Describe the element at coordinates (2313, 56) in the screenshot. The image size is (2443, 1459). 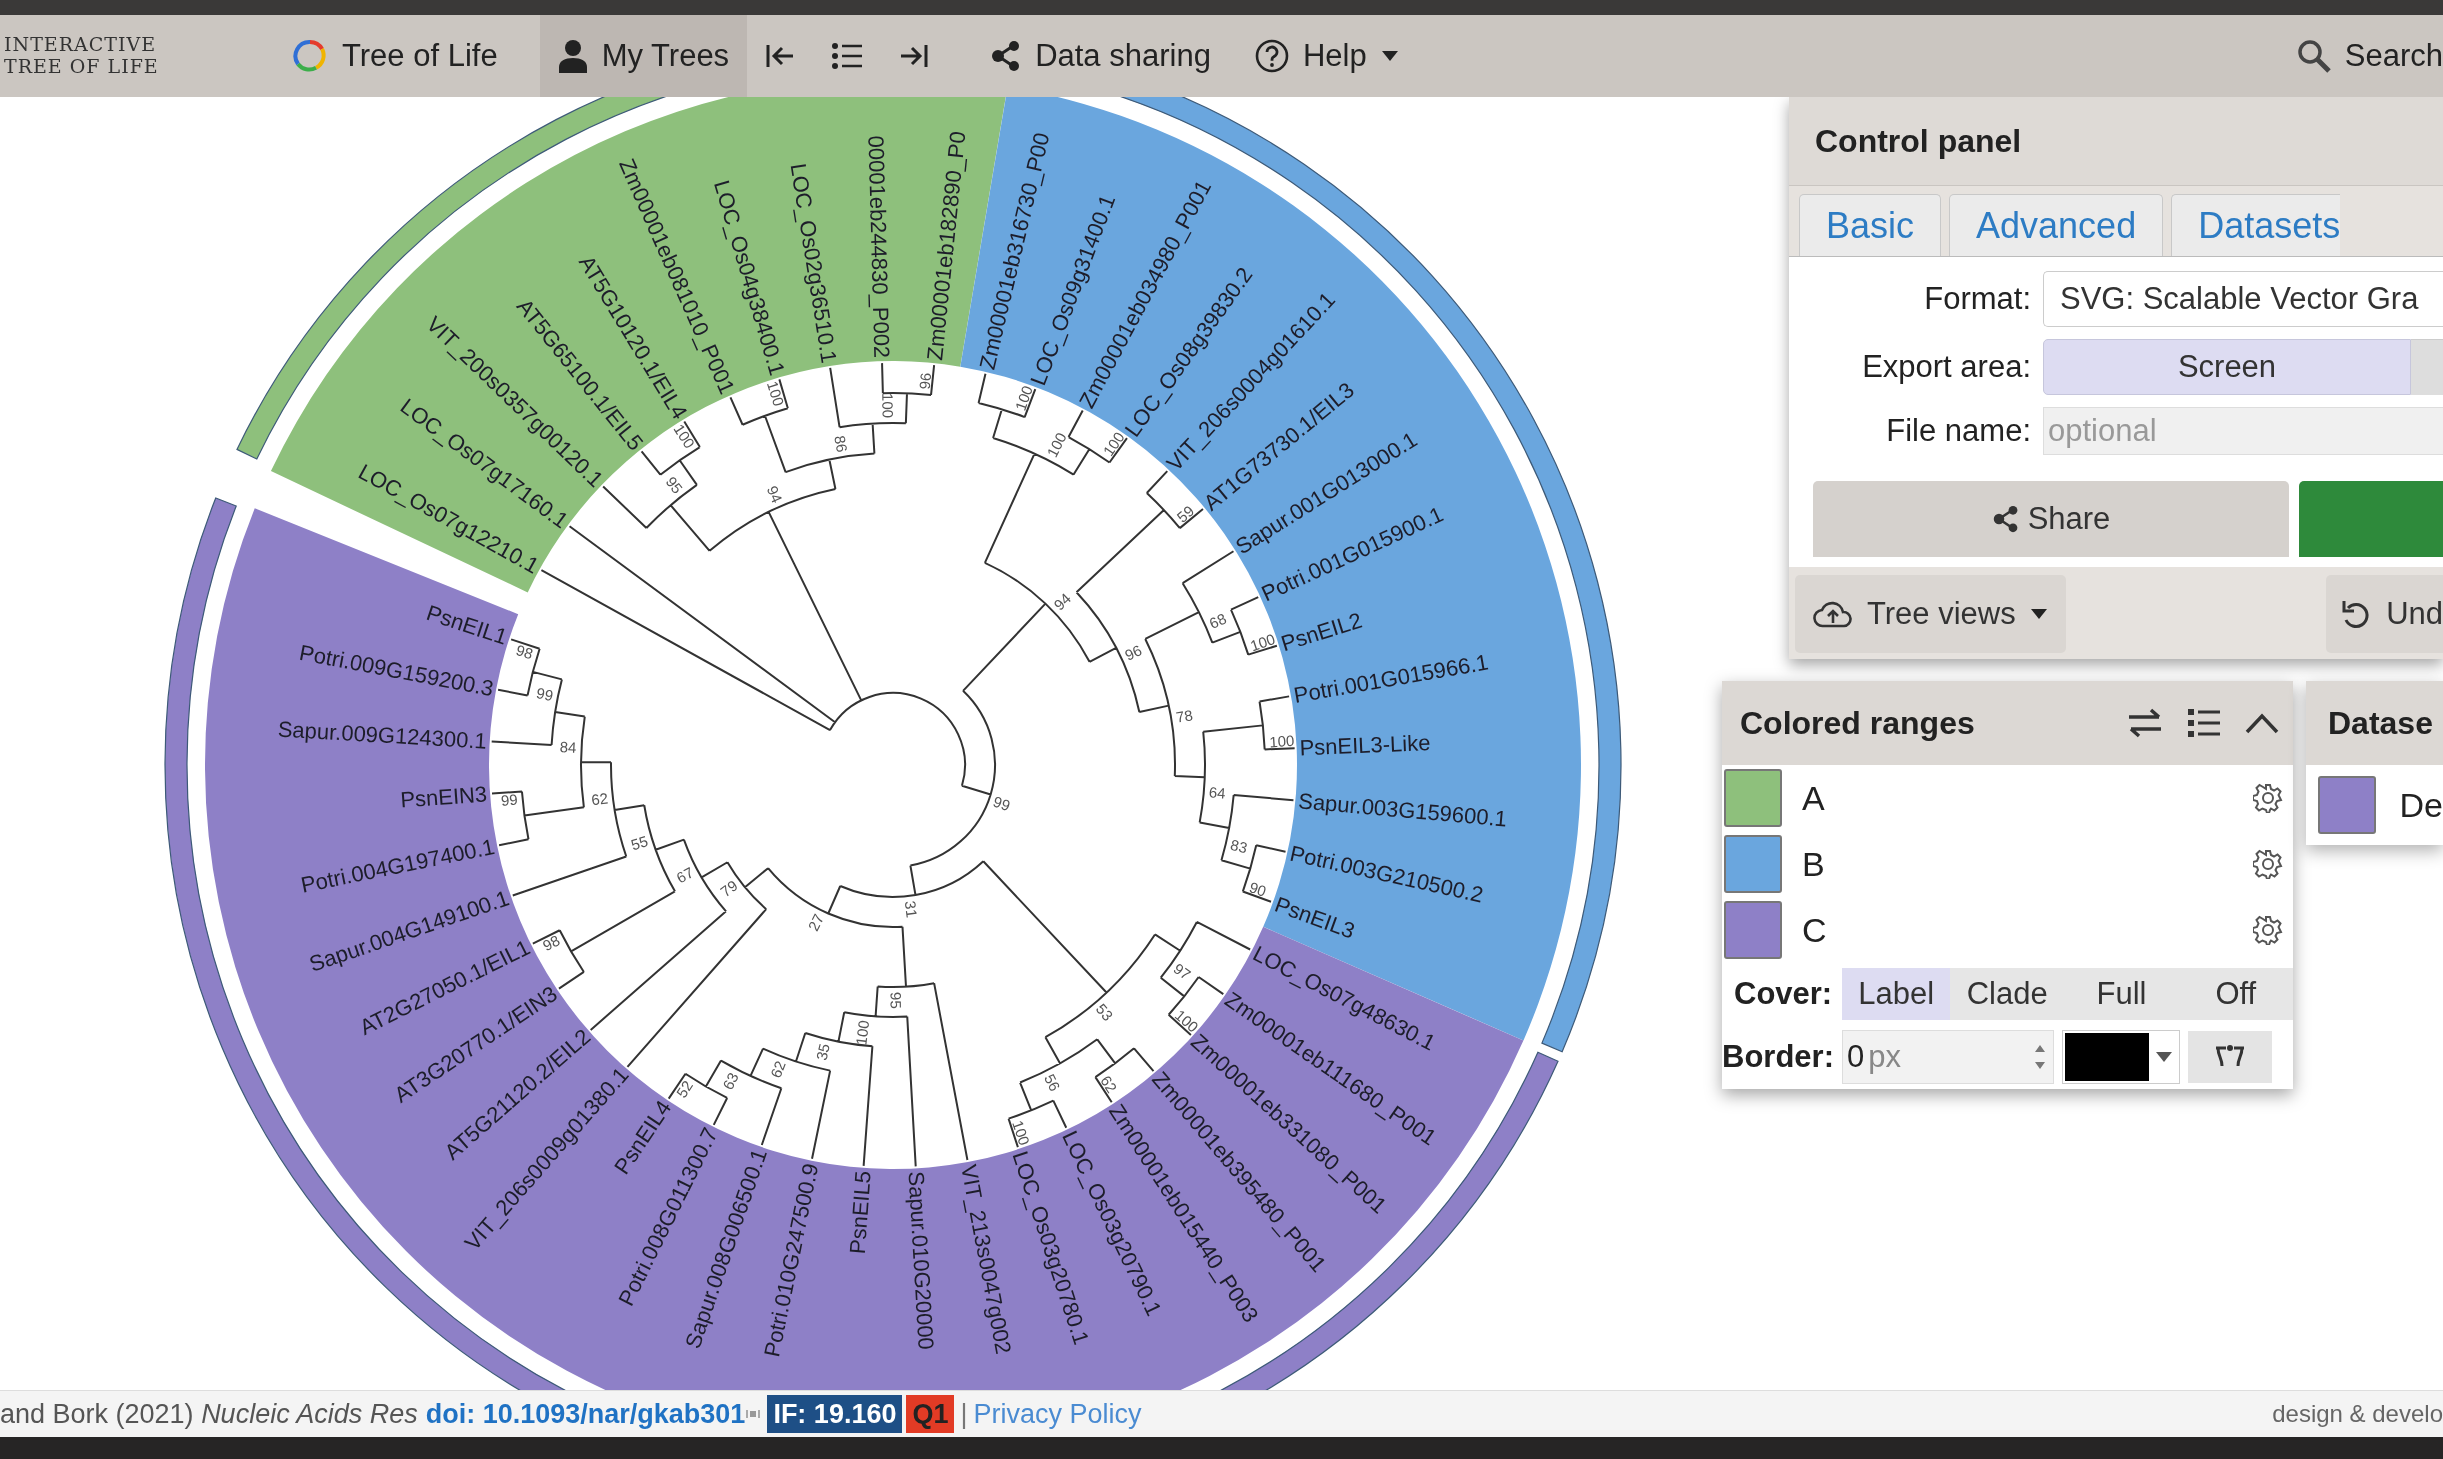
I see `search-icon` at that location.